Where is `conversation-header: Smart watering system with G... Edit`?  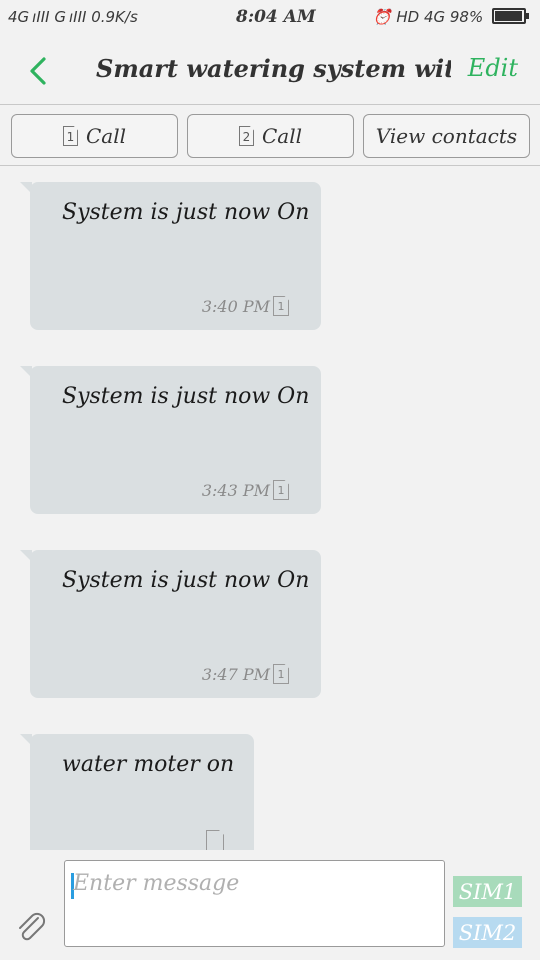
conversation-header: Smart watering system with G... Edit is located at coordinates (270, 70).